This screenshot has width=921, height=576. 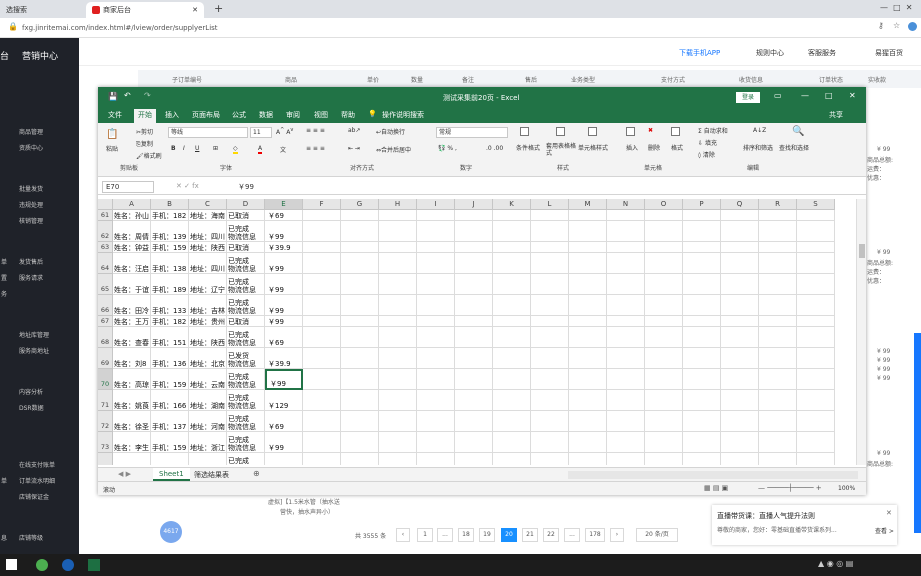 I want to click on cell-S73, so click(x=816, y=442).